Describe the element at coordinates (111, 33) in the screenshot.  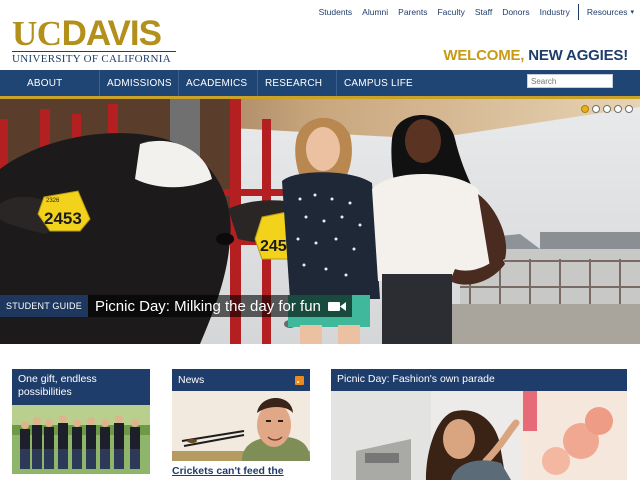
I see `logo-davis: DAVIS` at that location.